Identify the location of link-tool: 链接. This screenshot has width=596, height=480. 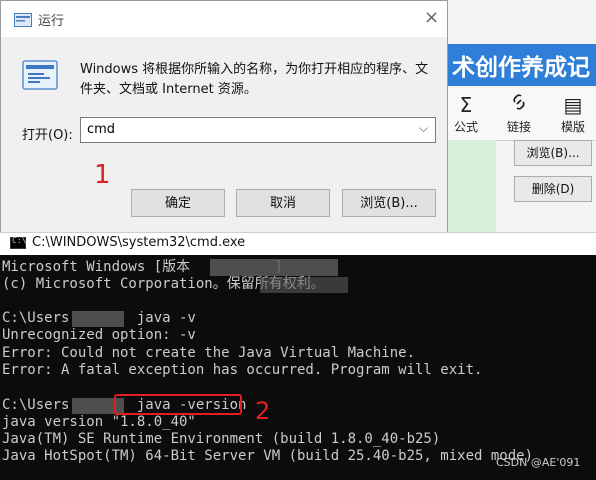
(519, 113).